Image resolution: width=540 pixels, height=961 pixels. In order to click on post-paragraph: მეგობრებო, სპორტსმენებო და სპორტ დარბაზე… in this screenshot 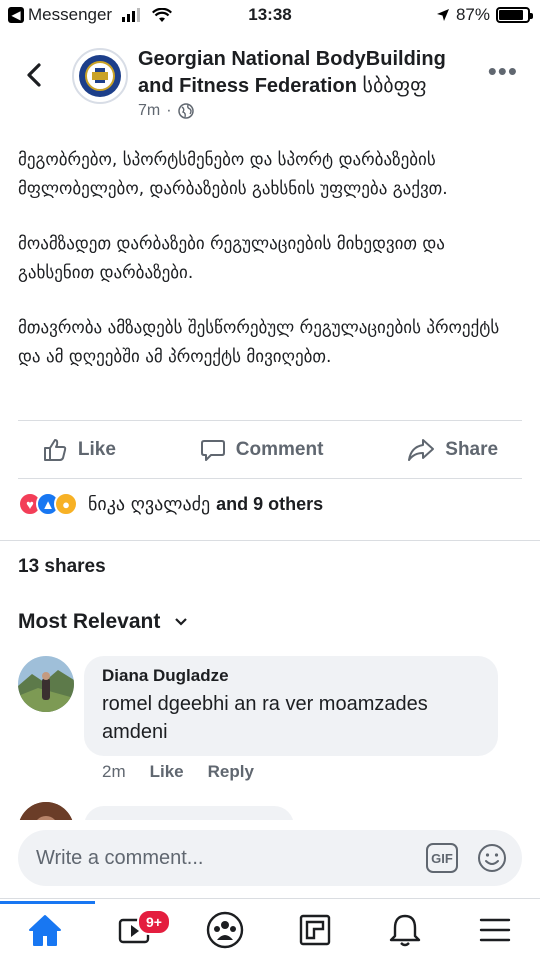, I will do `click(233, 174)`.